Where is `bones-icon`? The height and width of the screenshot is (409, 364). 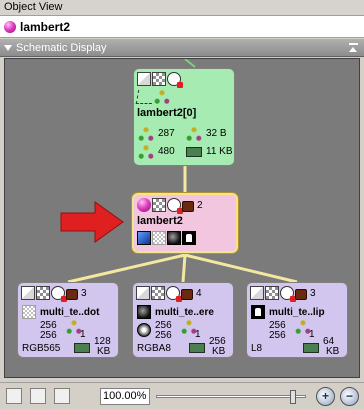 bones-icon is located at coordinates (162, 97).